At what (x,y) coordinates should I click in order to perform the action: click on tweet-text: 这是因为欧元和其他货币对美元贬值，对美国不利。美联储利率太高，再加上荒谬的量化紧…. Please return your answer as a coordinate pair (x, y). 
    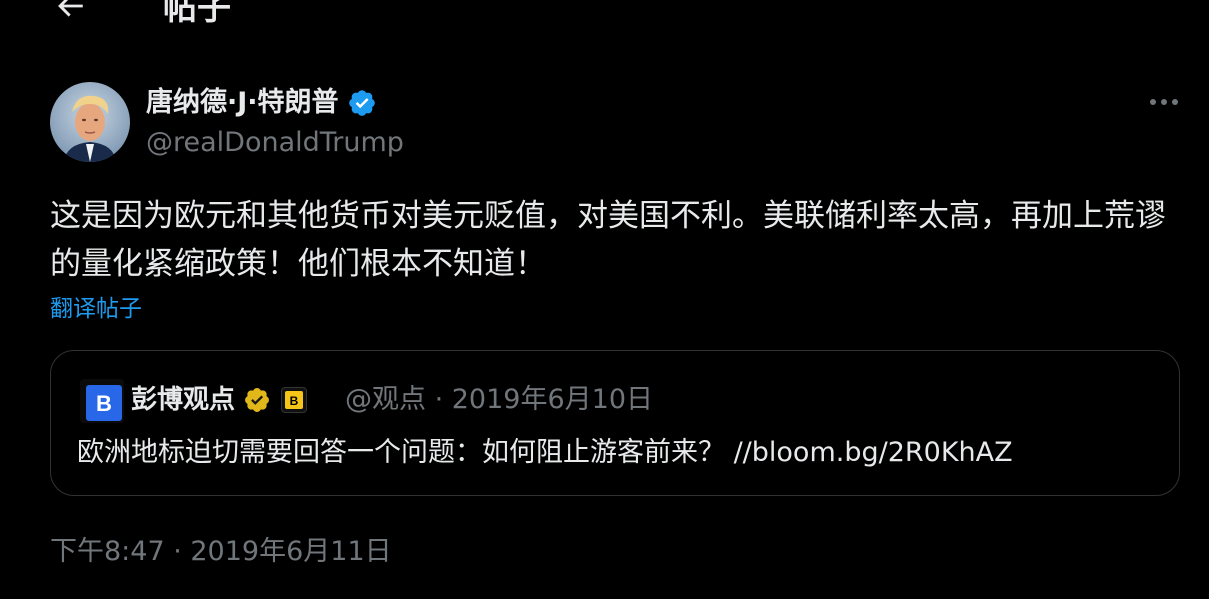
    Looking at the image, I should click on (608, 240).